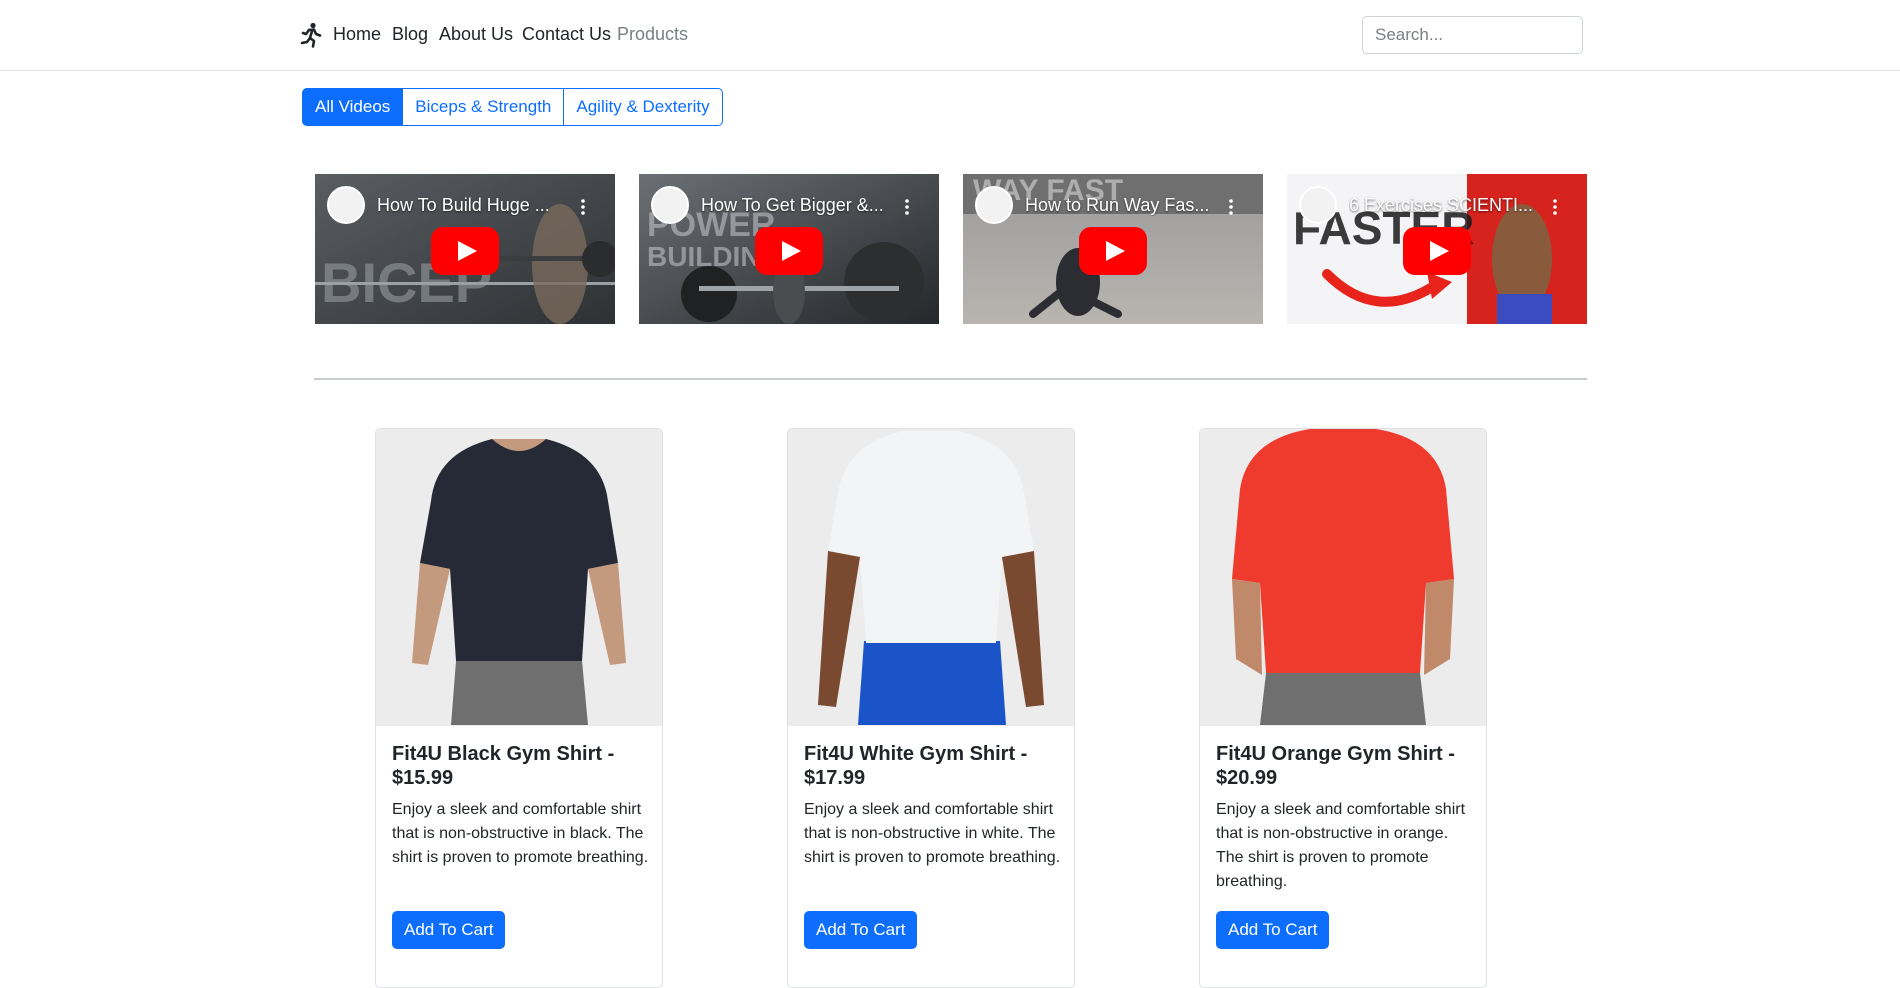  I want to click on nav-link-contact-us: Contact Us, so click(566, 34).